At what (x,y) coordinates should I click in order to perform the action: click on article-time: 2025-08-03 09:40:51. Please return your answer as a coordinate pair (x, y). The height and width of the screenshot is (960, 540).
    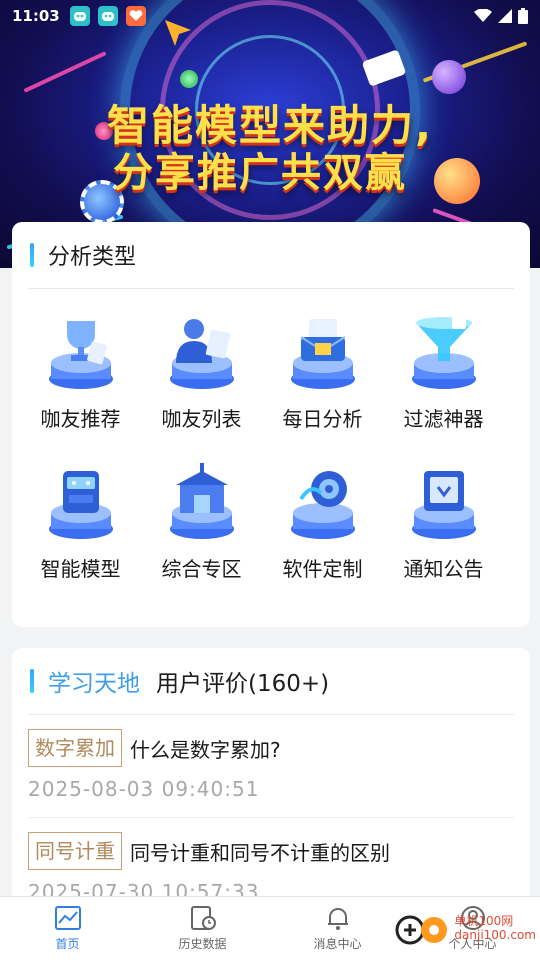
    Looking at the image, I should click on (144, 789).